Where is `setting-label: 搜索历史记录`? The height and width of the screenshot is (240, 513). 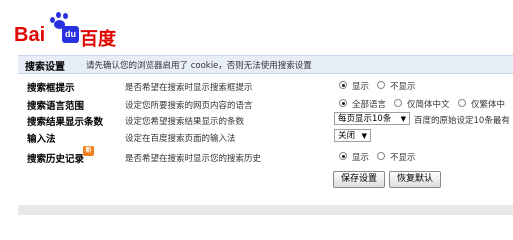
setting-label: 搜索历史记录 is located at coordinates (56, 159).